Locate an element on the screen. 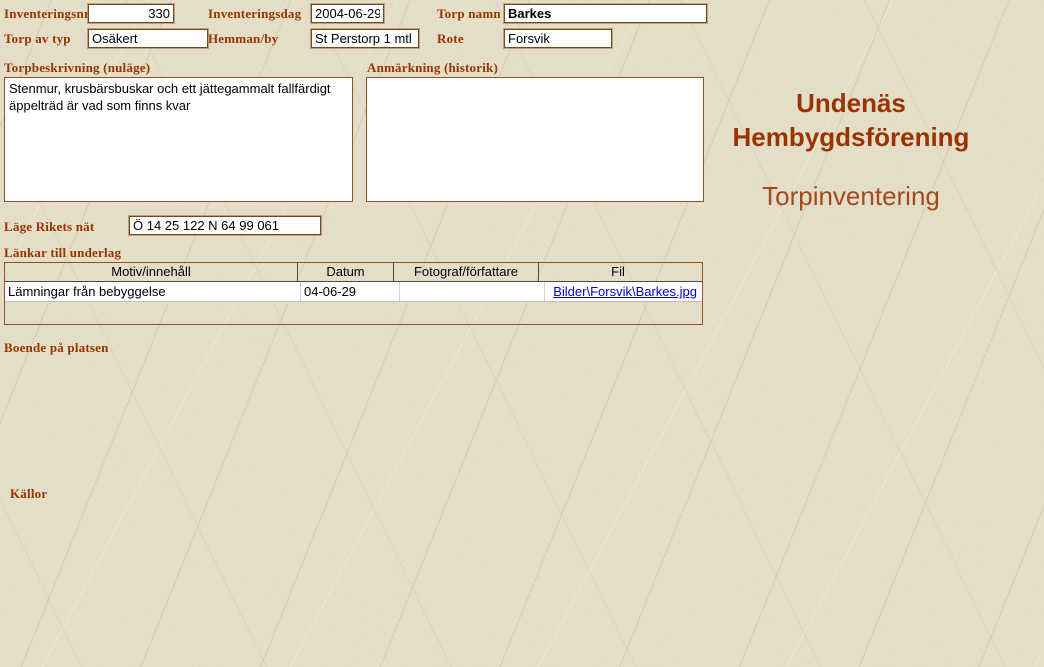 The image size is (1044, 667). page-title: Torpinventering is located at coordinates (851, 196).